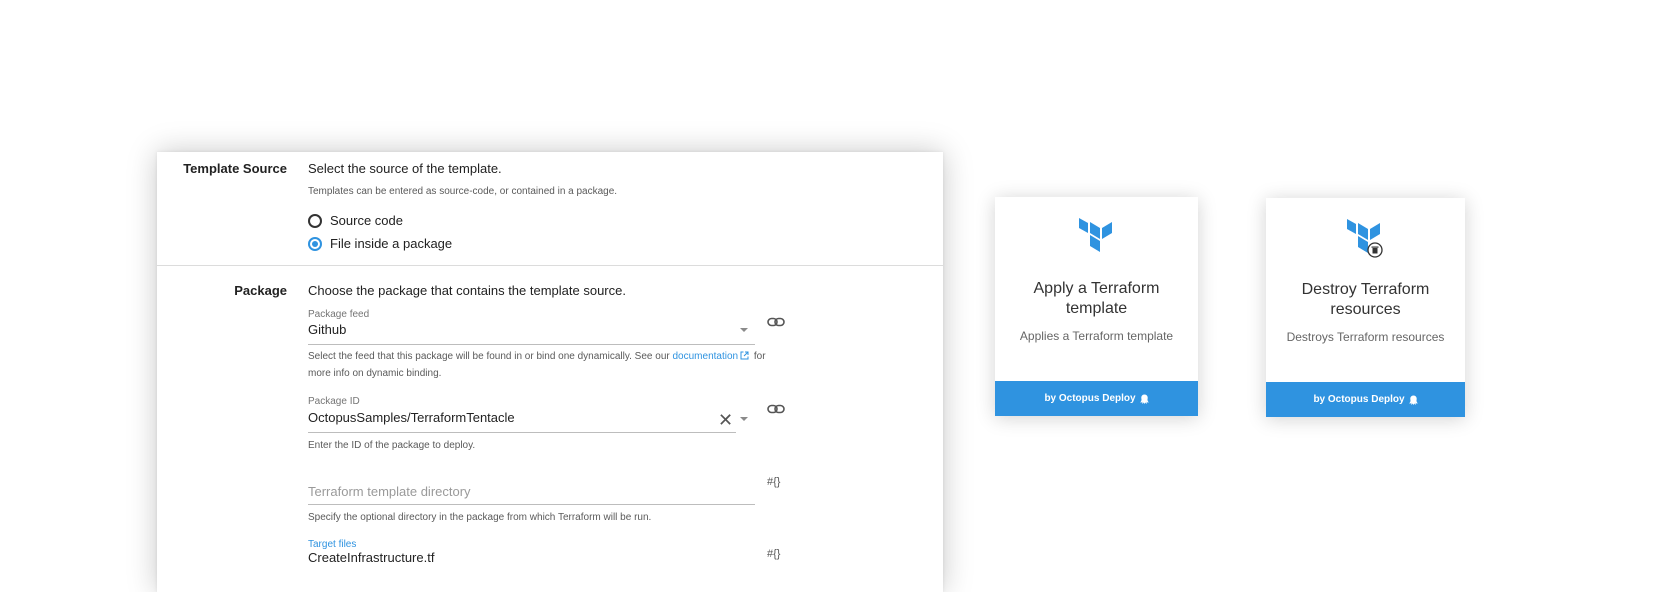  Describe the element at coordinates (391, 243) in the screenshot. I see `radio-file-inside-package-label: File inside a package` at that location.